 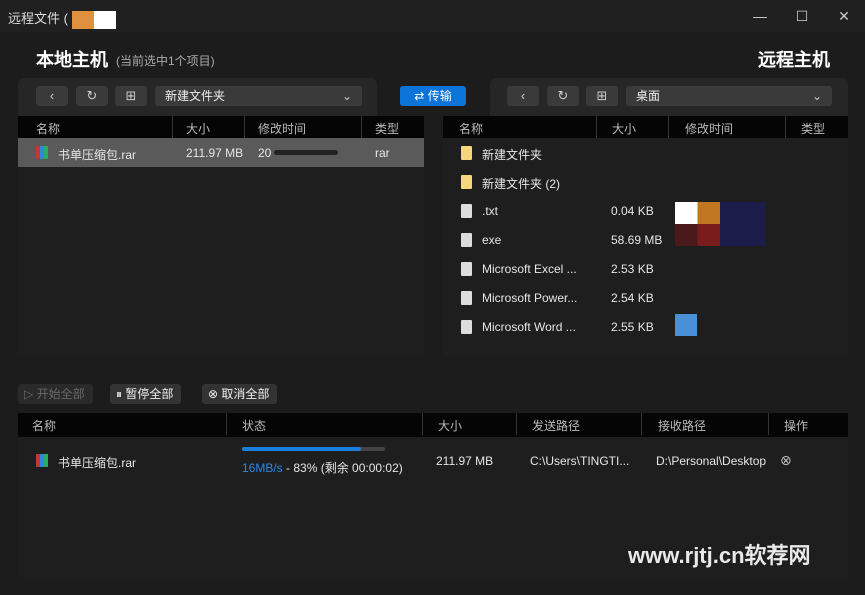 I want to click on transfer-speed: 16MB/s, so click(x=262, y=468).